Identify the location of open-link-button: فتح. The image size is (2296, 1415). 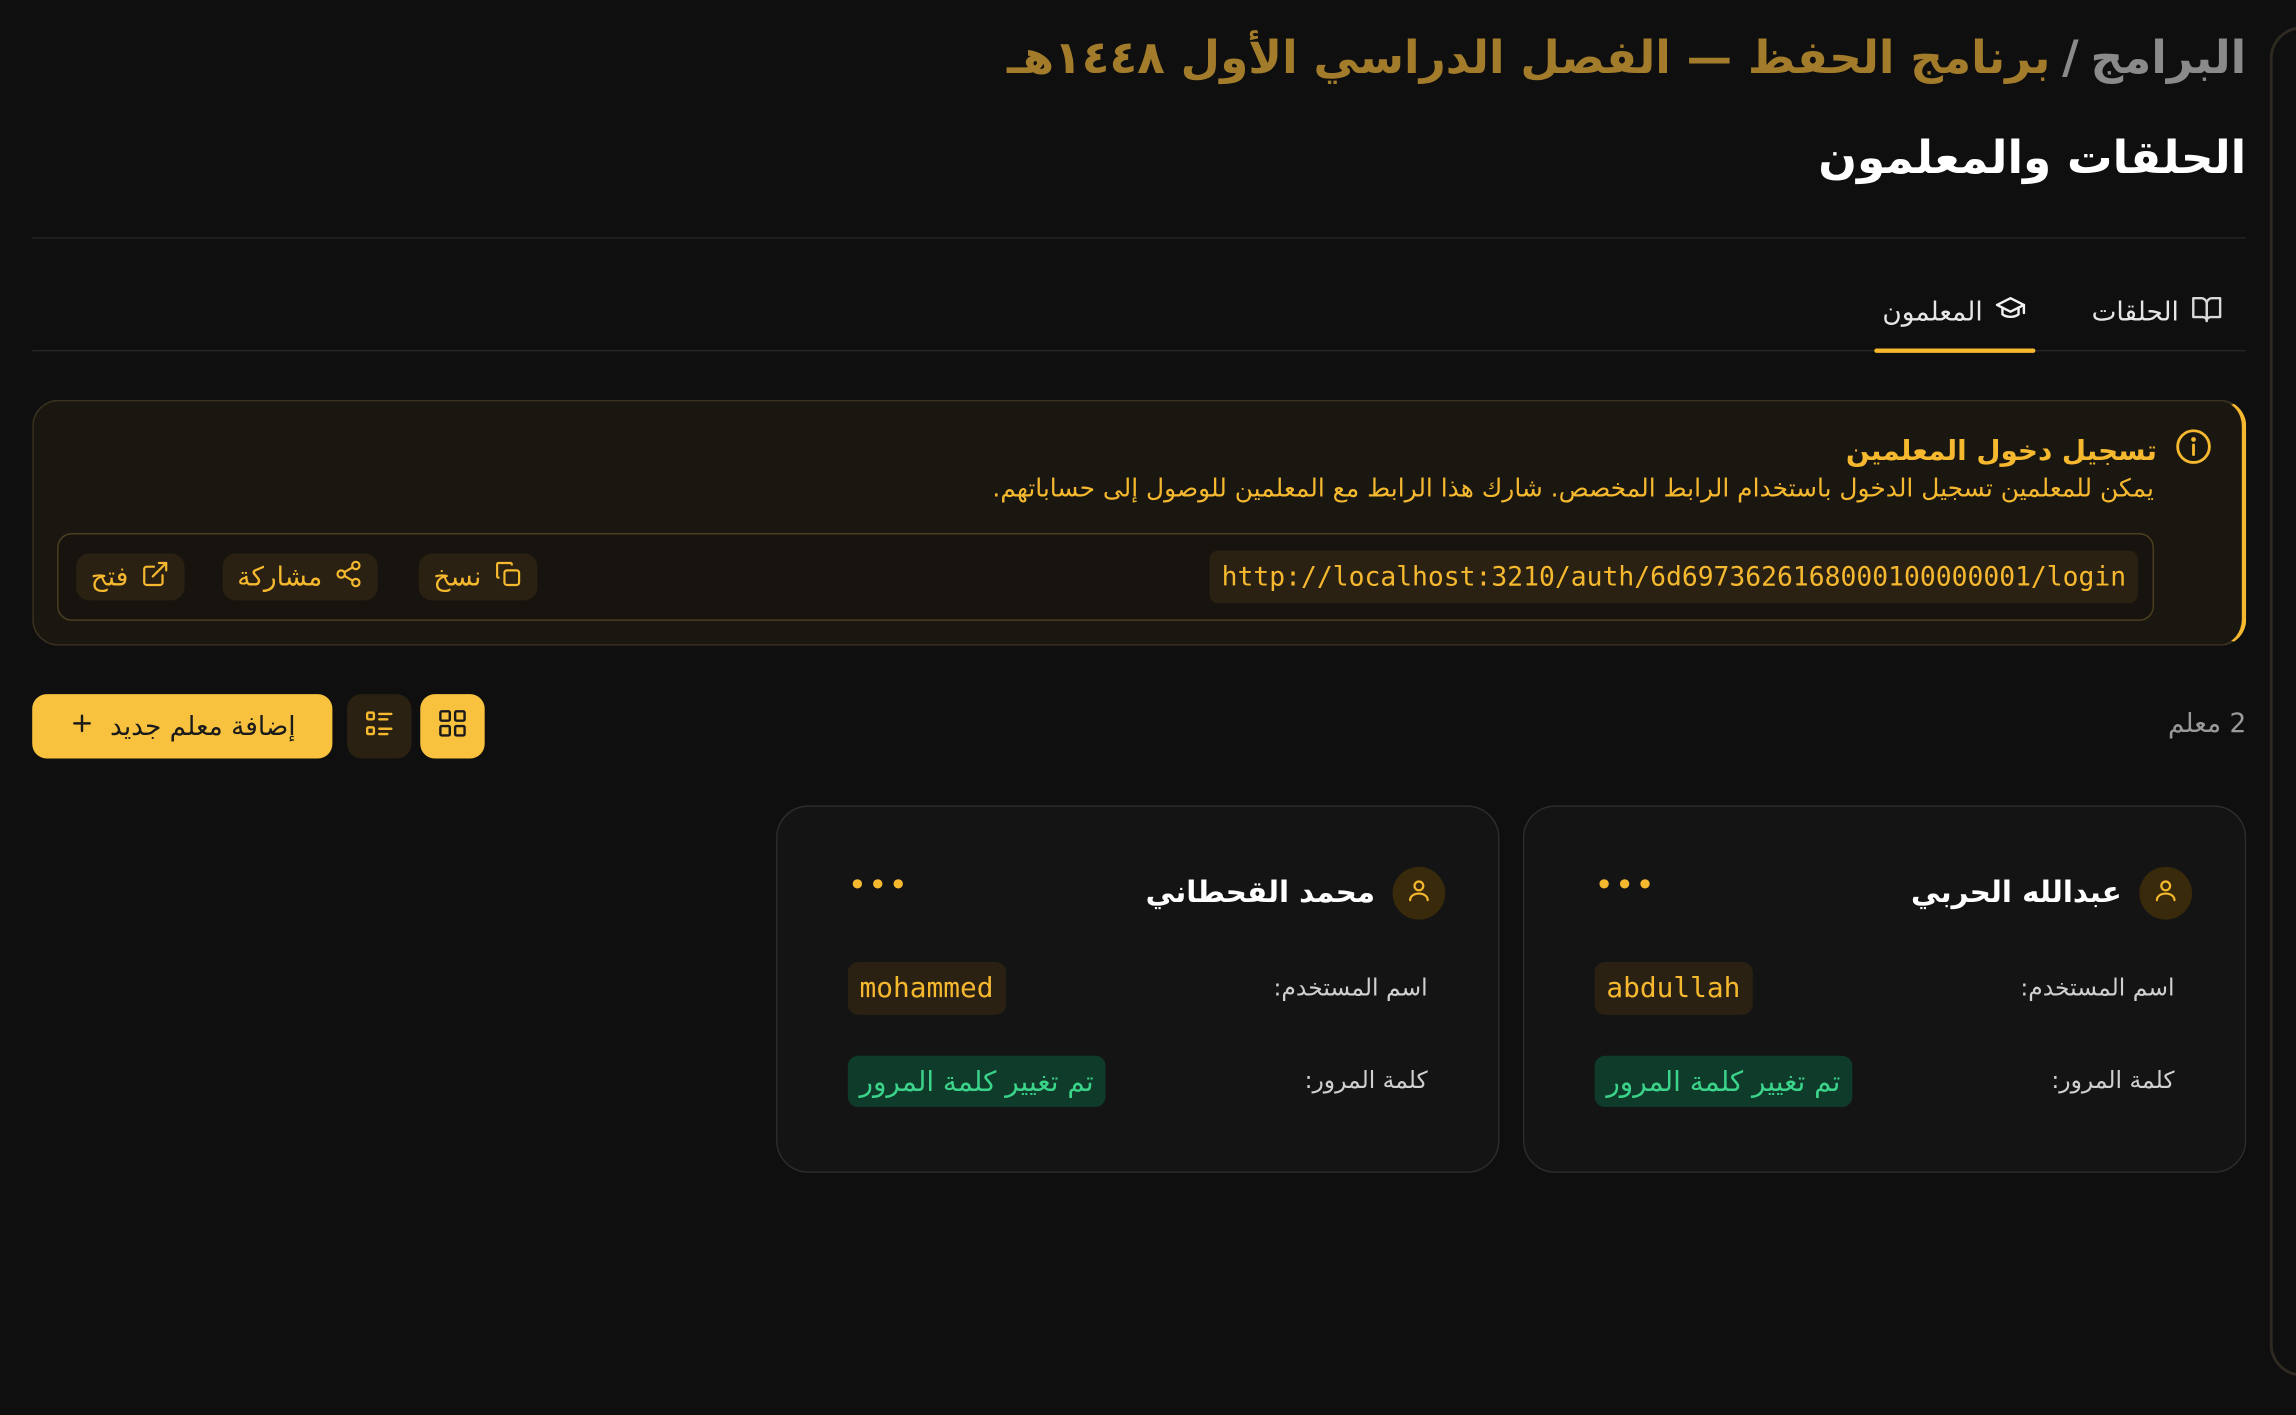
(130, 577).